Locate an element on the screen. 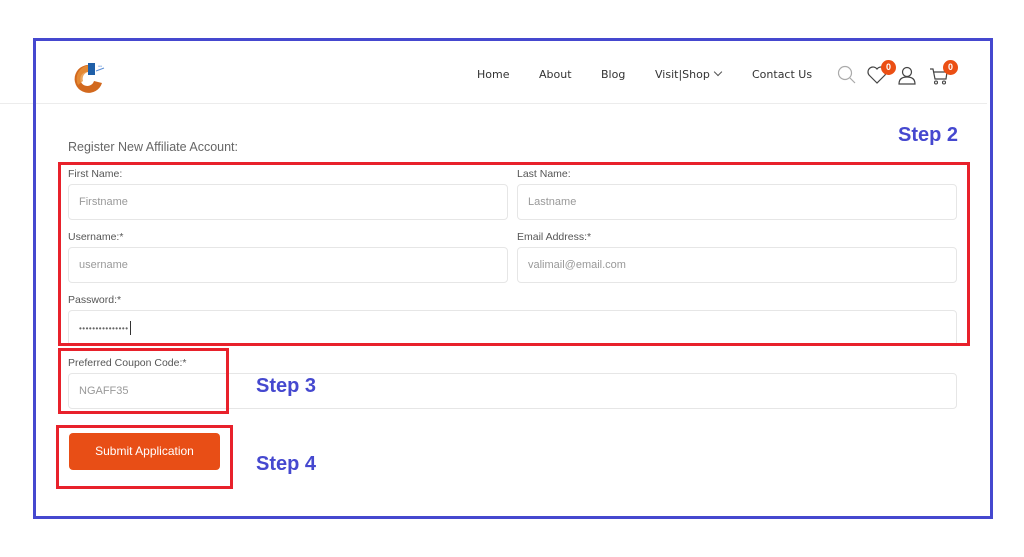 This screenshot has height=557, width=1024. wishlist-count-badge: 0 is located at coordinates (888, 67).